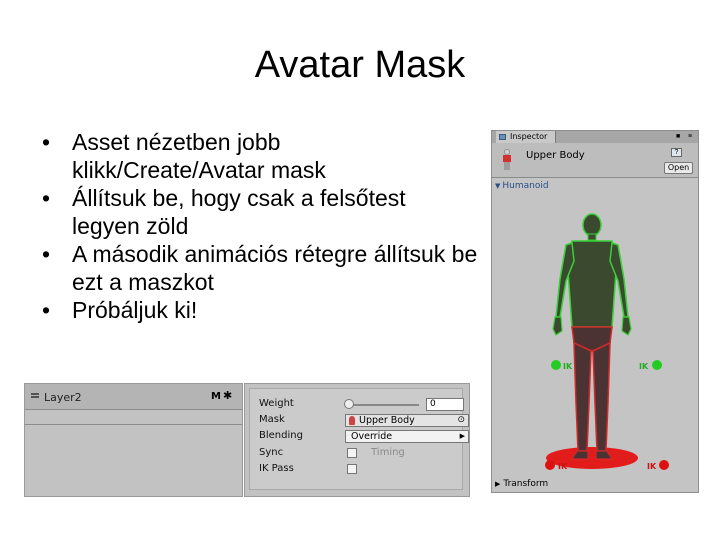 The height and width of the screenshot is (540, 720). Describe the element at coordinates (272, 419) in the screenshot. I see `mask-label: Mask` at that location.